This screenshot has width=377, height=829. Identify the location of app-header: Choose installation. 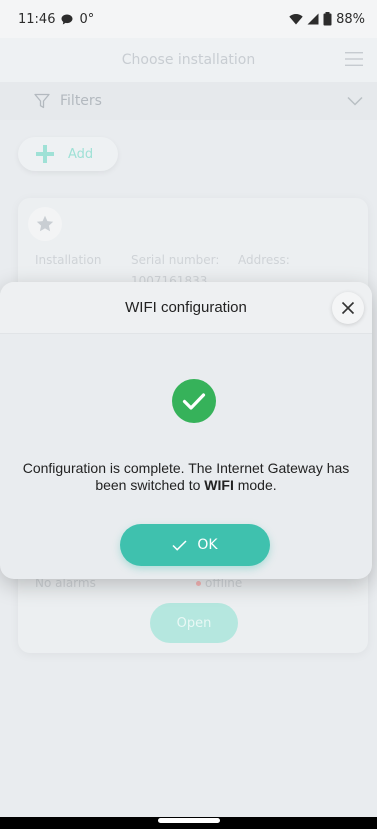
(188, 60).